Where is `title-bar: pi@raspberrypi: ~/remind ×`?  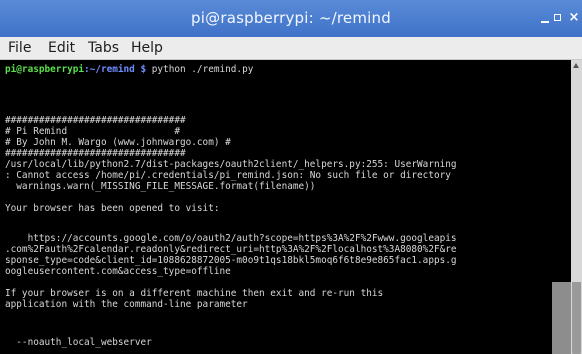
title-bar: pi@raspberrypi: ~/remind × is located at coordinates (291, 18).